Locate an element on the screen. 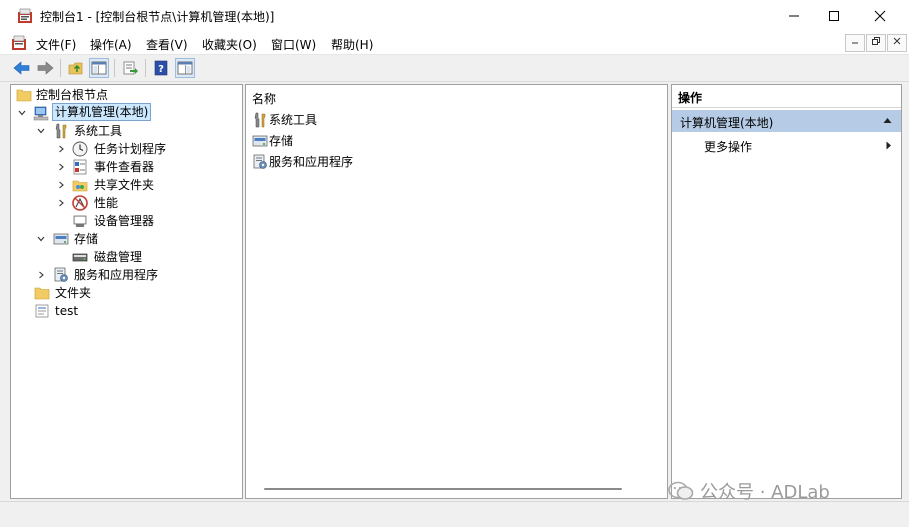 Image resolution: width=909 pixels, height=527 pixels. tree-node-folder: 文件夹 is located at coordinates (126, 293).